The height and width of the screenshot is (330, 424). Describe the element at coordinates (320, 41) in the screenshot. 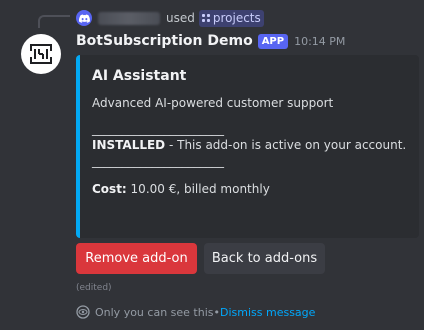

I see `message-timestamp: 10:14 PM` at that location.